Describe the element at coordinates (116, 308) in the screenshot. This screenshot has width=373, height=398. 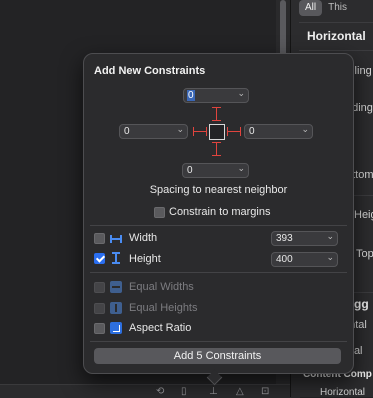
I see `equal-heights-icon` at that location.